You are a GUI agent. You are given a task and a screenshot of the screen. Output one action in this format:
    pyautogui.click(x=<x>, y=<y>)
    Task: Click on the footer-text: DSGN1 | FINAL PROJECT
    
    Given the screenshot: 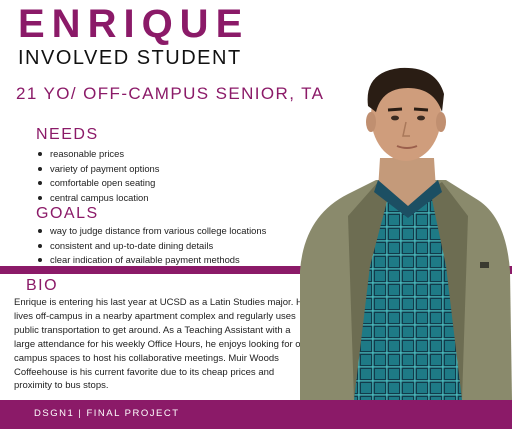 What is the action you would take?
    pyautogui.click(x=107, y=413)
    